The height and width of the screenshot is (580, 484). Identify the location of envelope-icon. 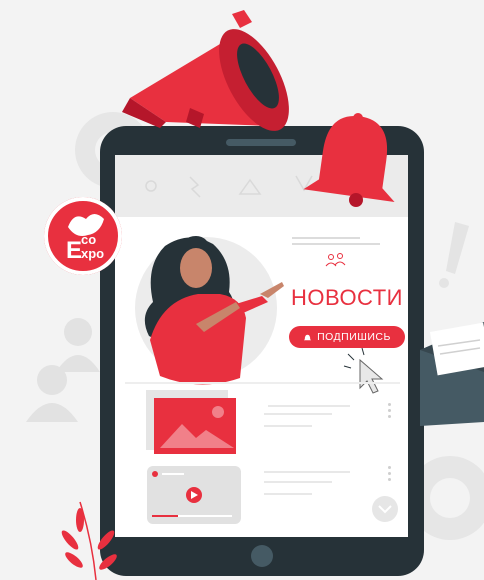
(452, 374).